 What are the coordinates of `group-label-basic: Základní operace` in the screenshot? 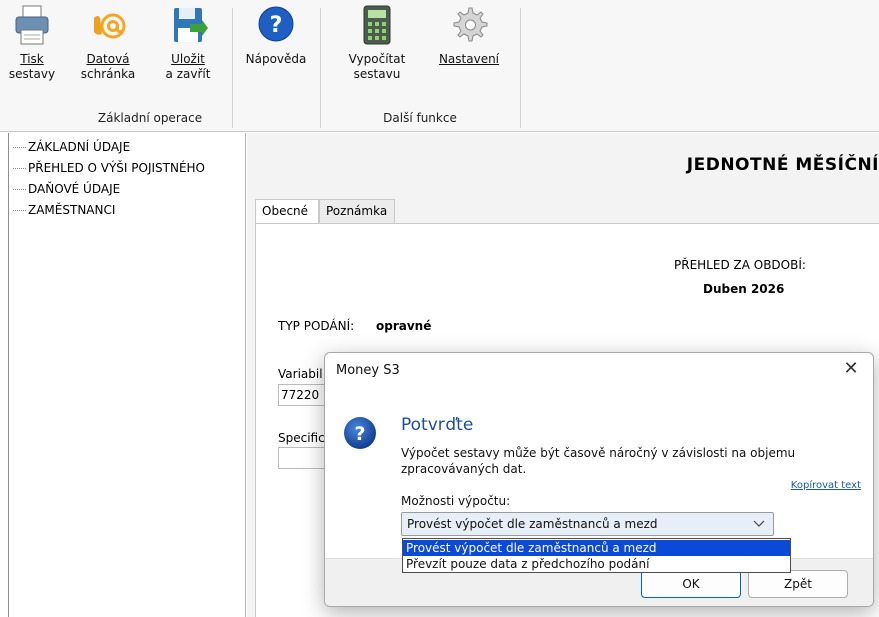 It's located at (150, 118).